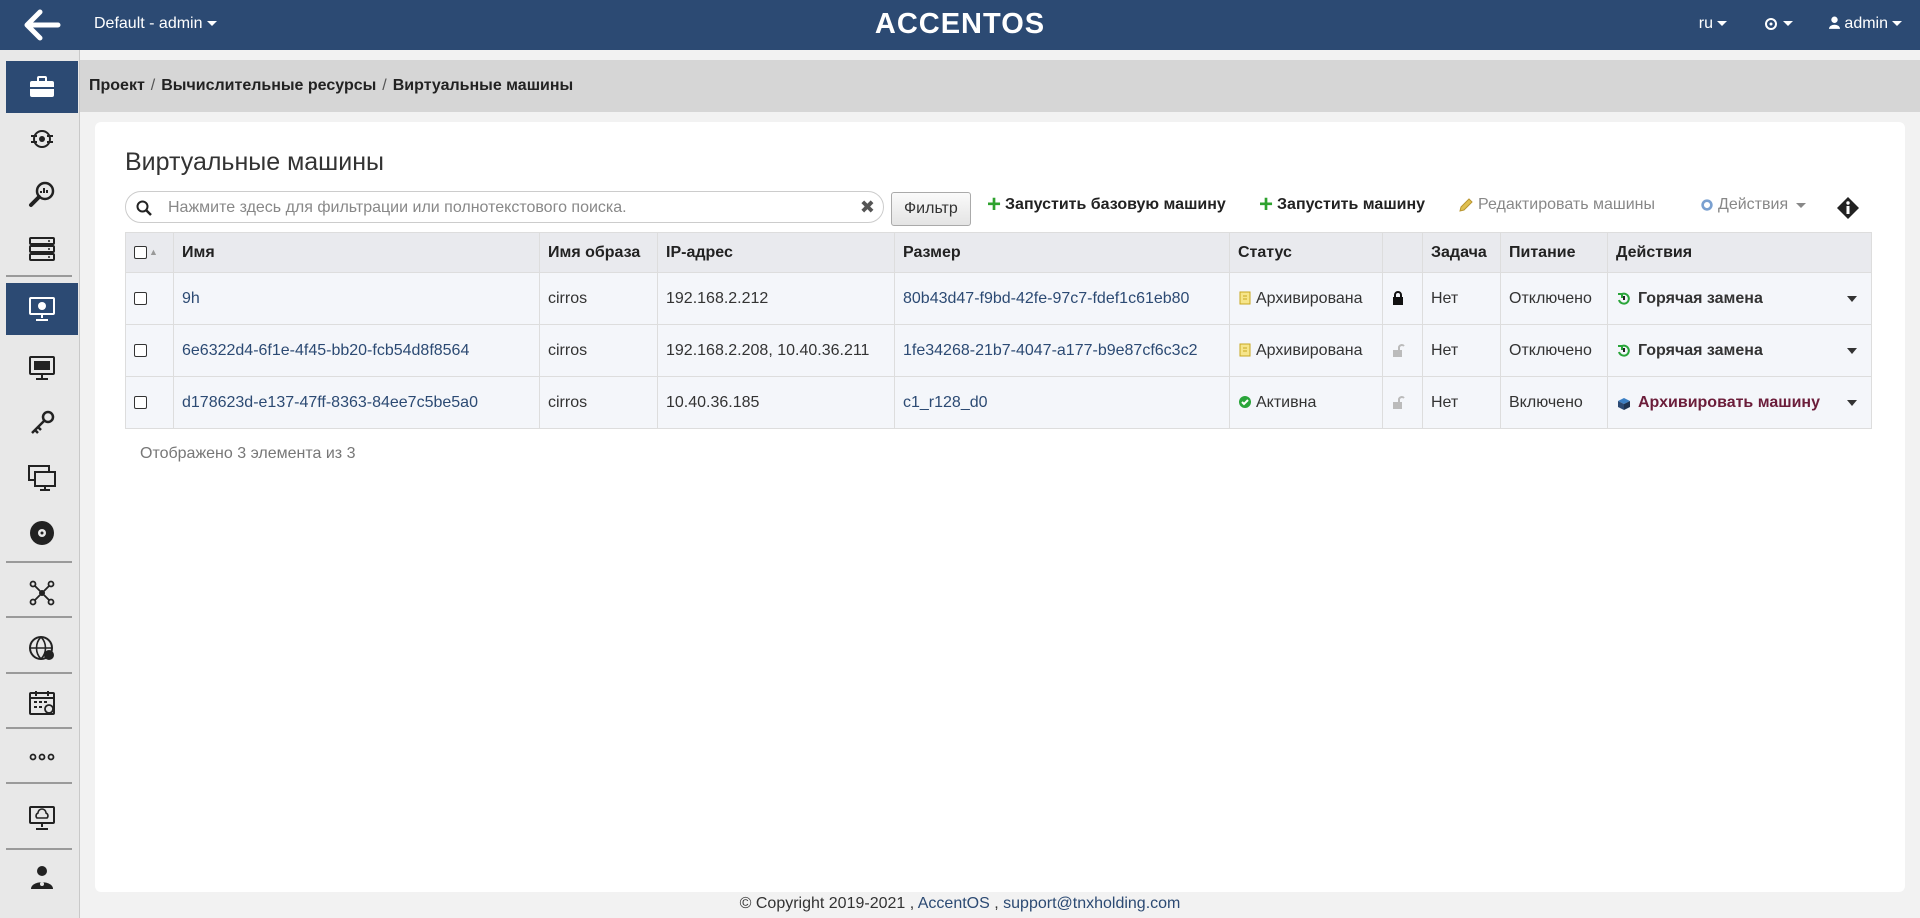 The width and height of the screenshot is (1920, 918). Describe the element at coordinates (960, 25) in the screenshot. I see `top-bar: Default - admin ACCENTOS ru admin` at that location.